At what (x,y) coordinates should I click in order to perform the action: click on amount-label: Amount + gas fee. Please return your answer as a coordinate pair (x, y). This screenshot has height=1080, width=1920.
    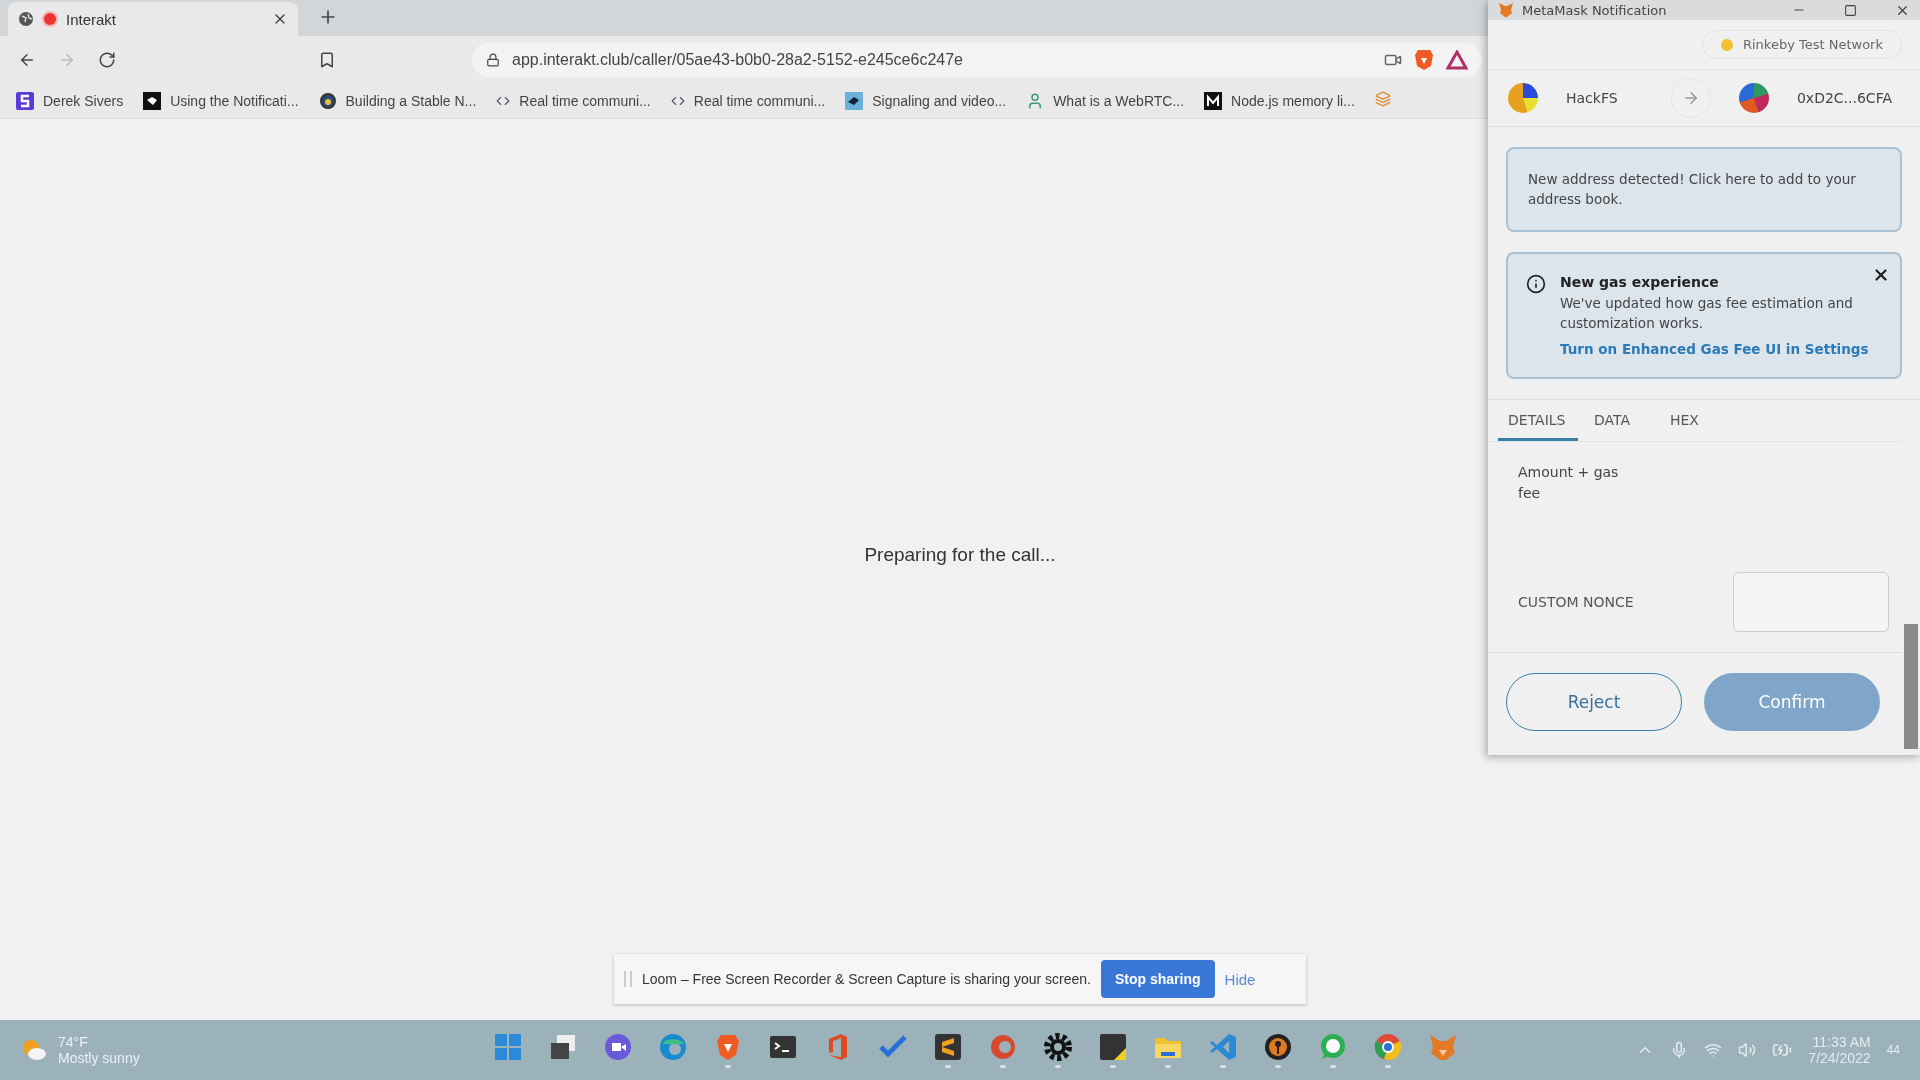
    Looking at the image, I should click on (1568, 483).